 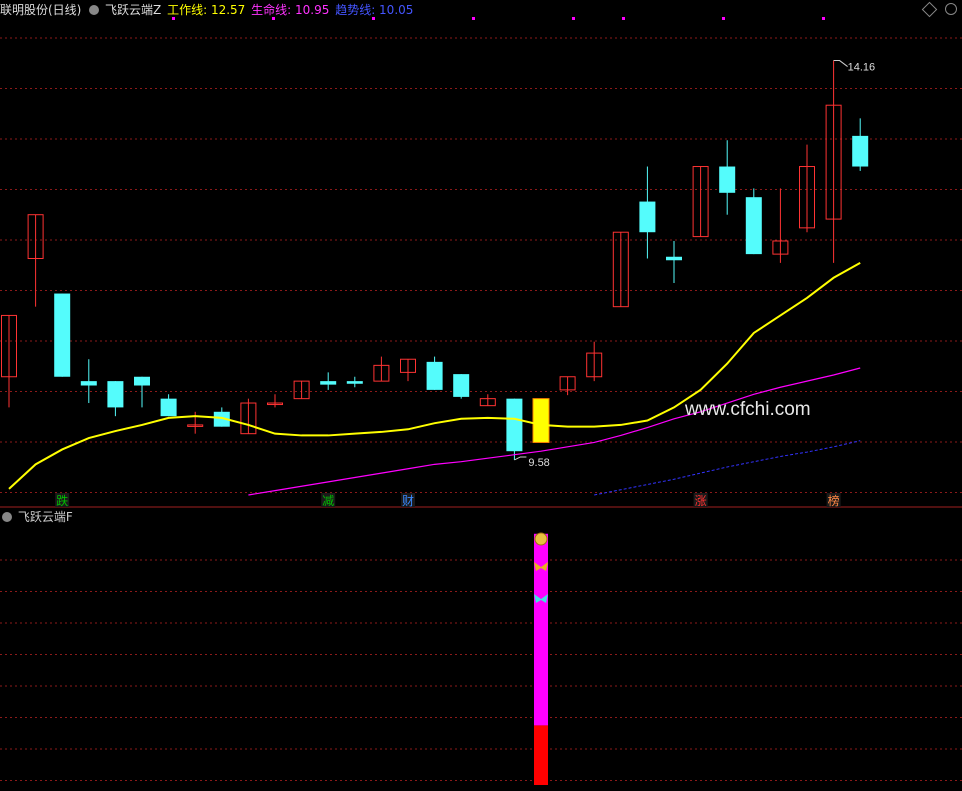 I want to click on trend-line-label: 趋势线: 10.05, so click(x=374, y=10).